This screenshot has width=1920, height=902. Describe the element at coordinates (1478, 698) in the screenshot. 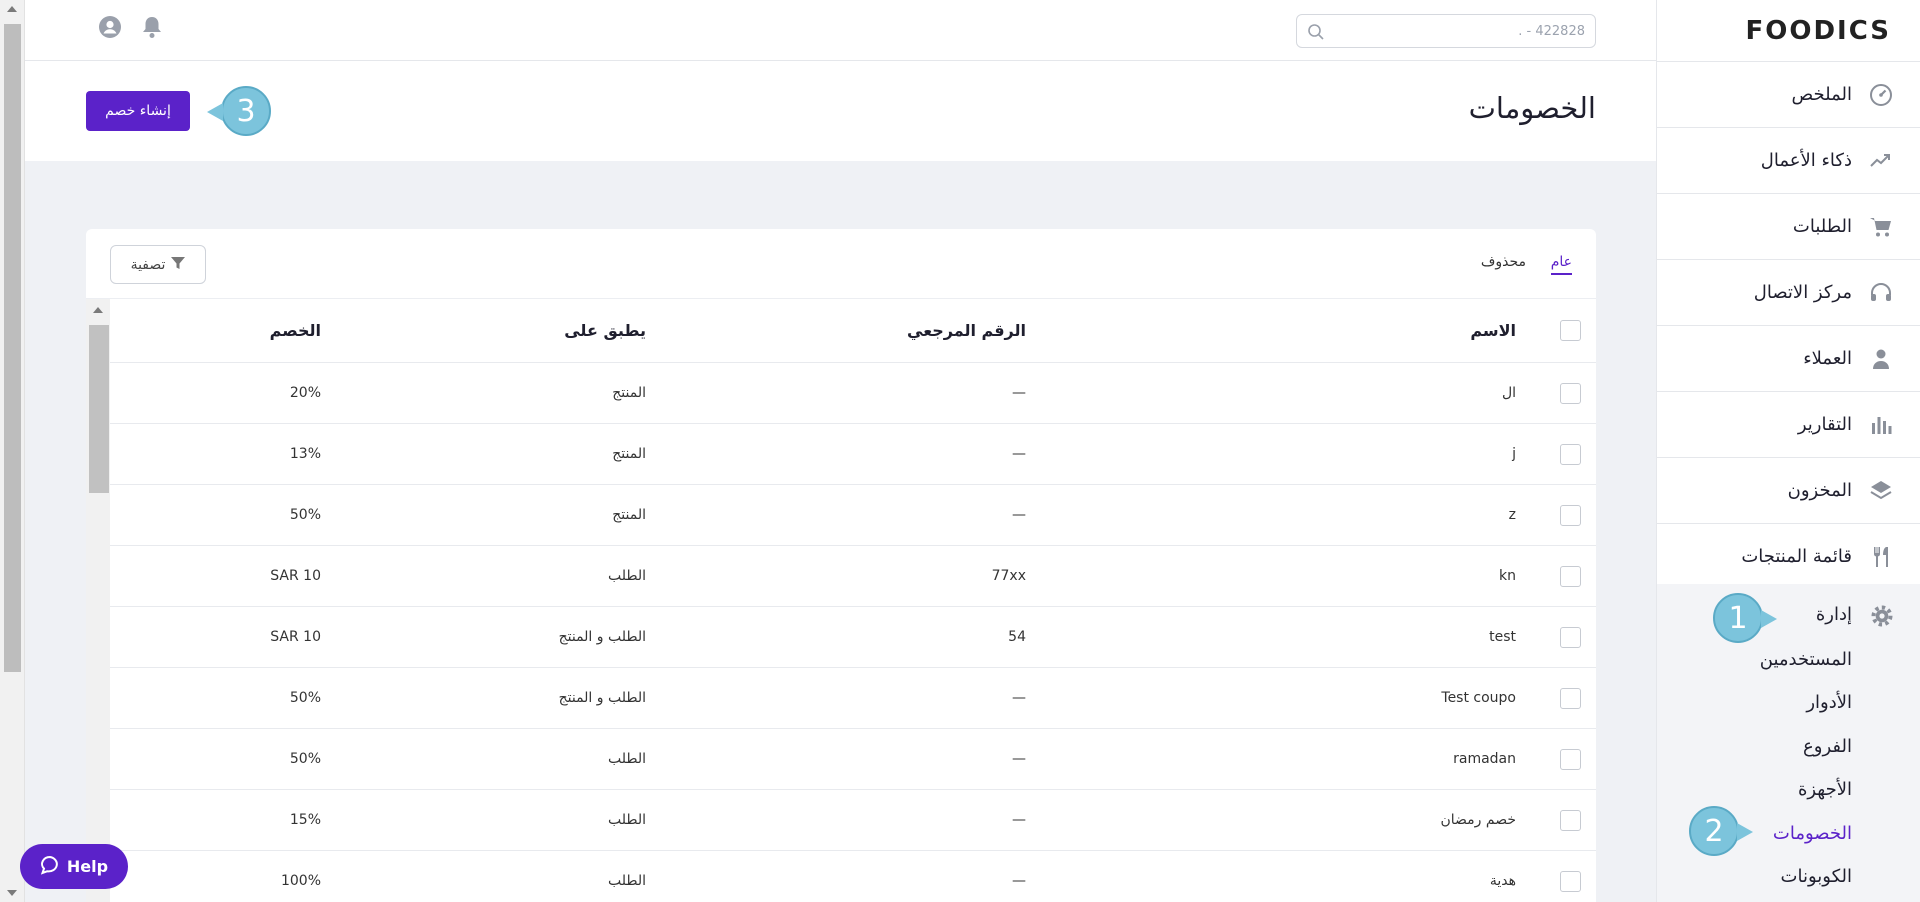

I see `cell-name: Test coupo` at that location.